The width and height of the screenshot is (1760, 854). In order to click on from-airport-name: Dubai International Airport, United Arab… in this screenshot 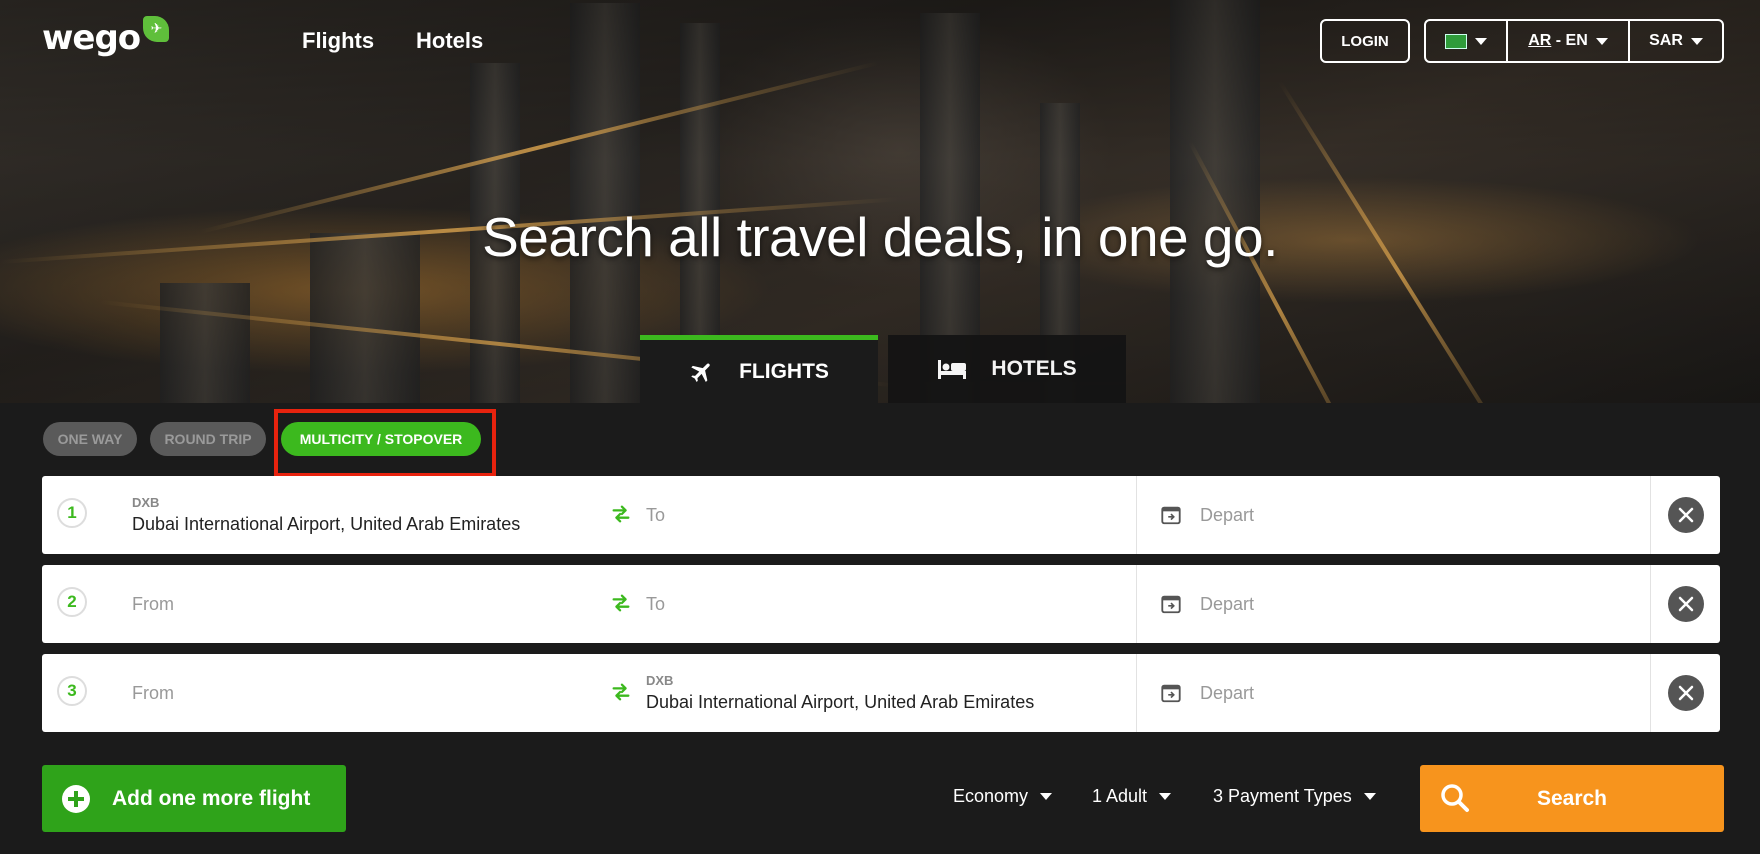, I will do `click(326, 524)`.